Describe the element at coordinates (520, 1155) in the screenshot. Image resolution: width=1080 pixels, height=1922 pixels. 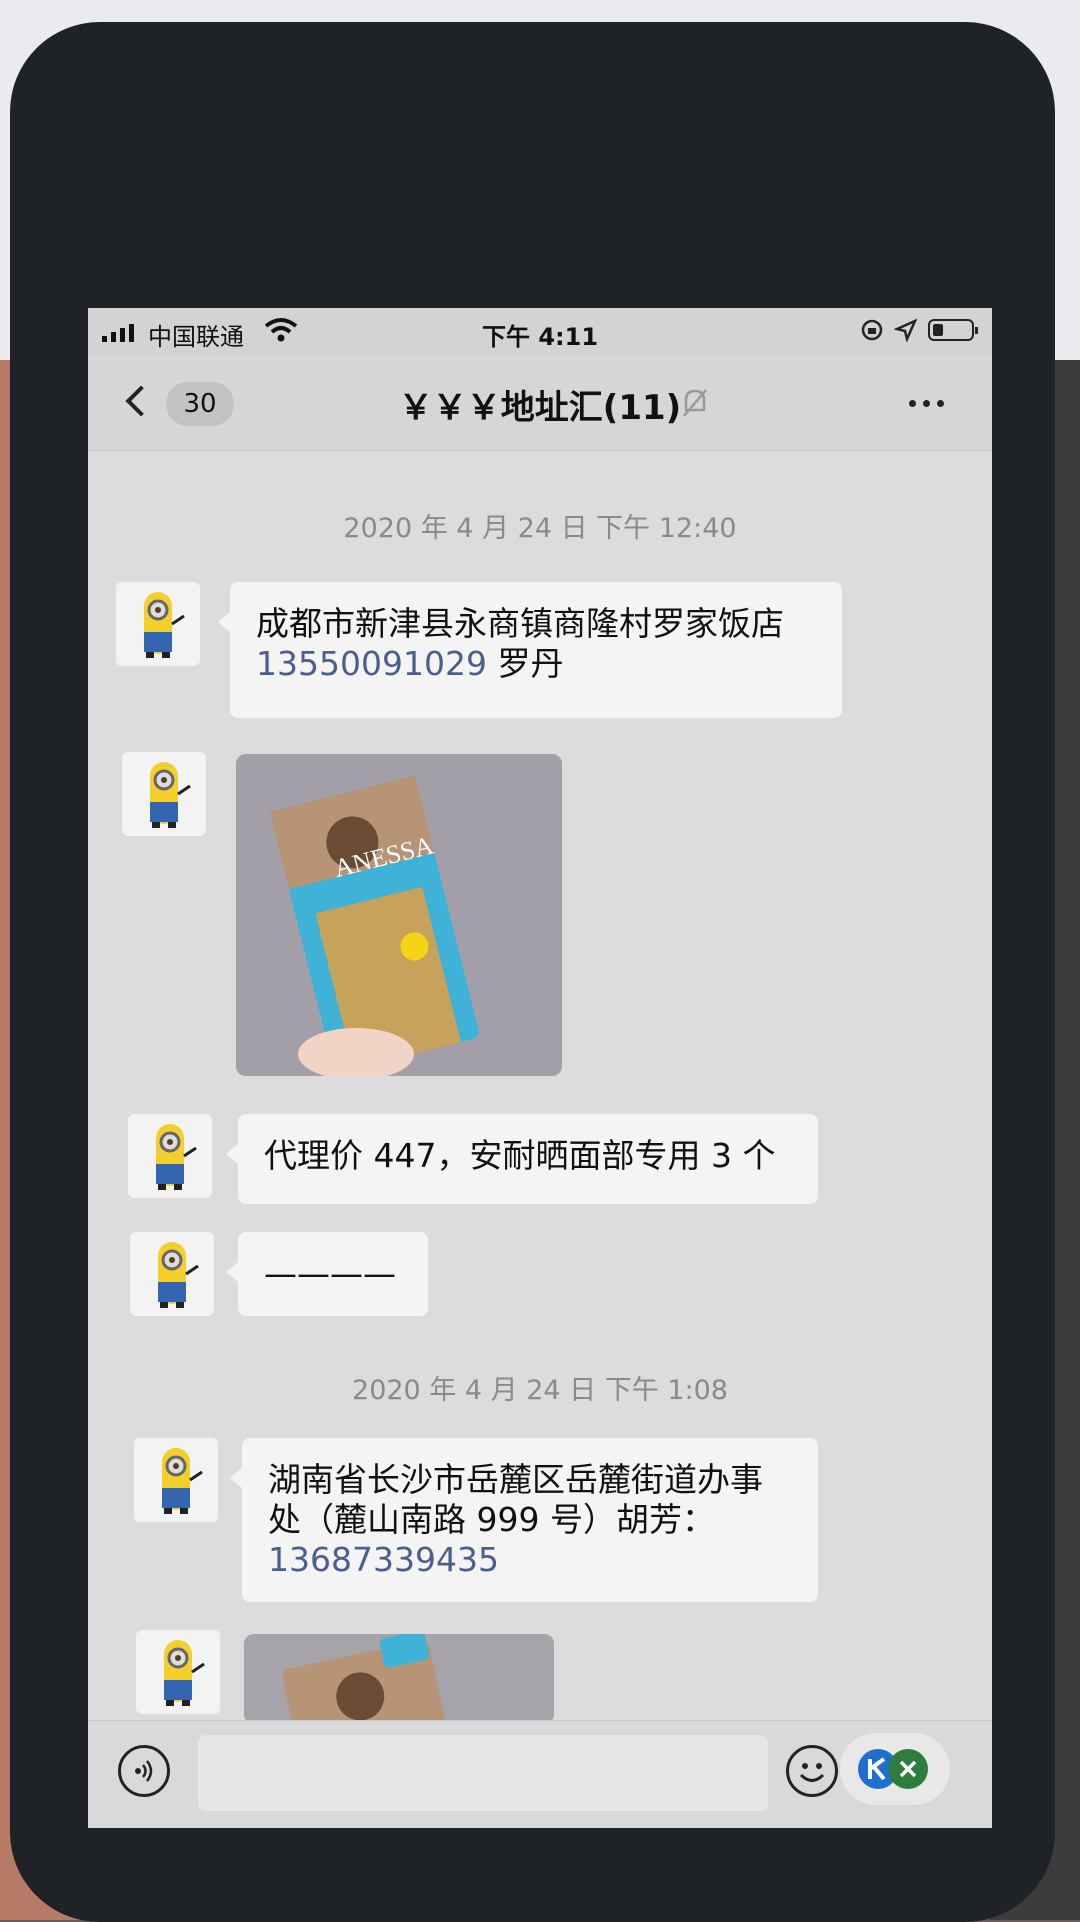
I see `message-text: 代理价 447，安耐晒面部专用 3 个` at that location.